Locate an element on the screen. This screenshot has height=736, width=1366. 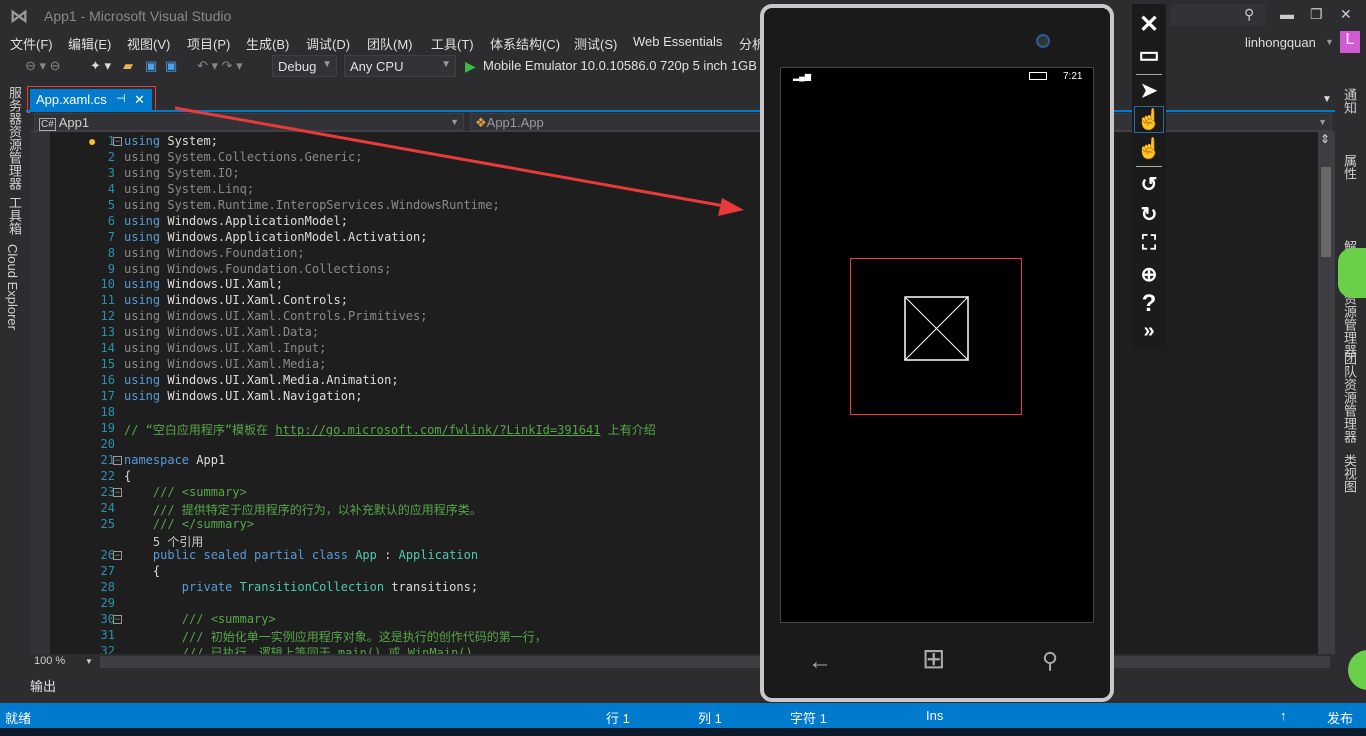
menu-item: 编辑(E) is located at coordinates (89, 43).